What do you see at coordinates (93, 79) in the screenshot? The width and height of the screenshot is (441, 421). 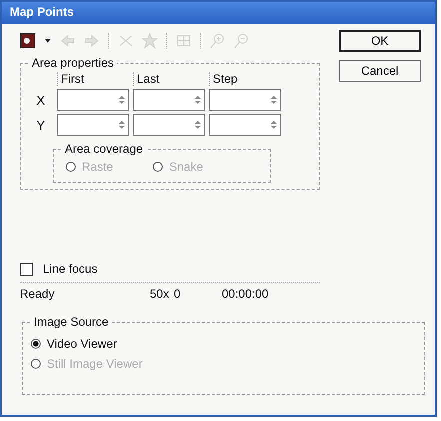 I see `column-header: First` at bounding box center [93, 79].